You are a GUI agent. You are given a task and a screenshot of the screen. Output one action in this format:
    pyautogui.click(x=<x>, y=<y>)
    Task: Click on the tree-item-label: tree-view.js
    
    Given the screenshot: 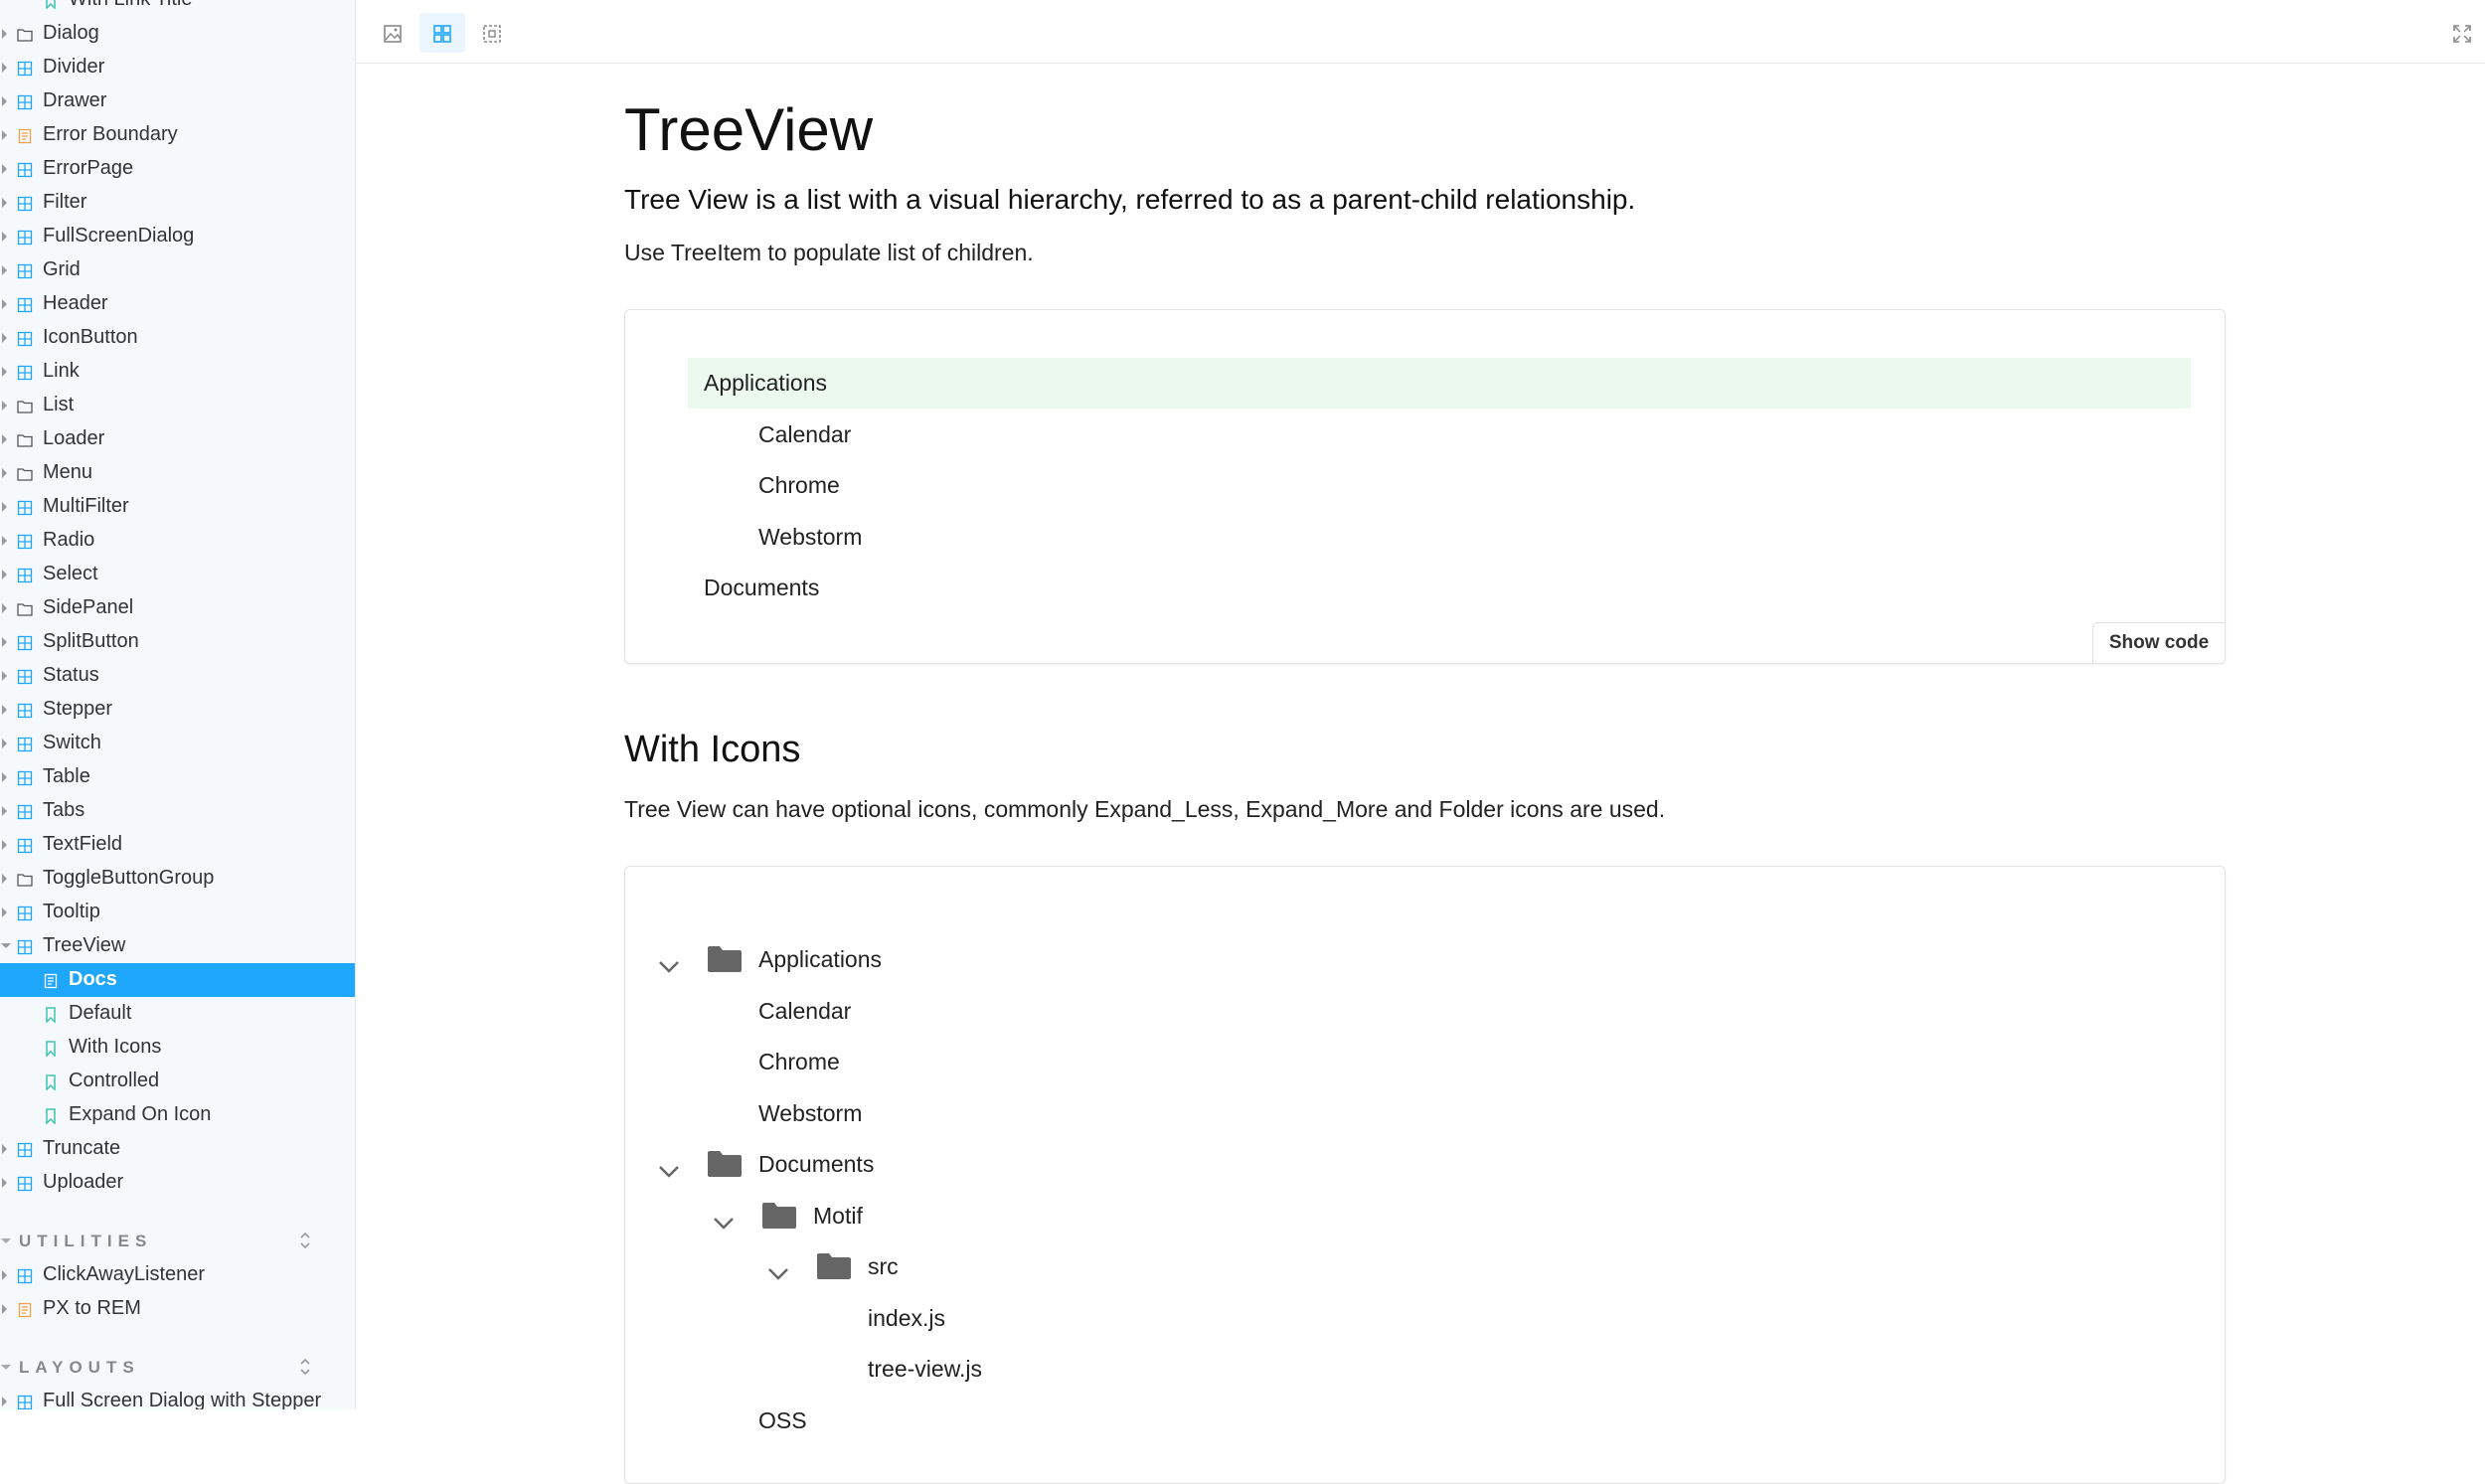 What is the action you would take?
    pyautogui.click(x=925, y=1369)
    